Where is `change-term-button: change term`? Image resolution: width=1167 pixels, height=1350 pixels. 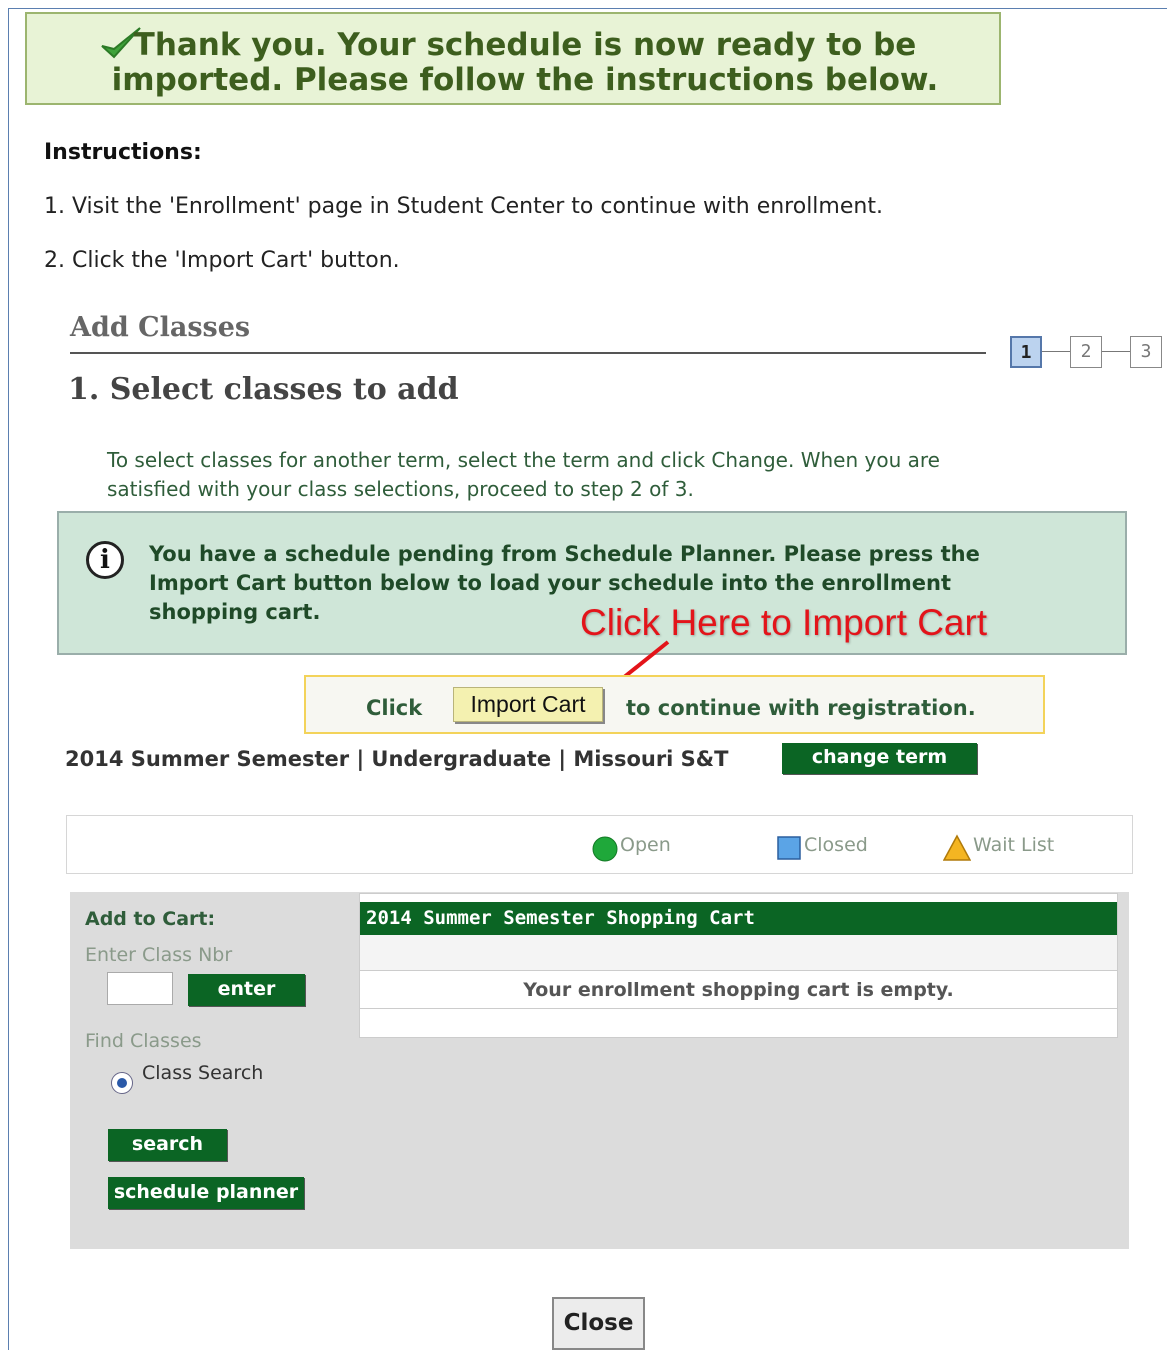
change-term-button: change term is located at coordinates (879, 758).